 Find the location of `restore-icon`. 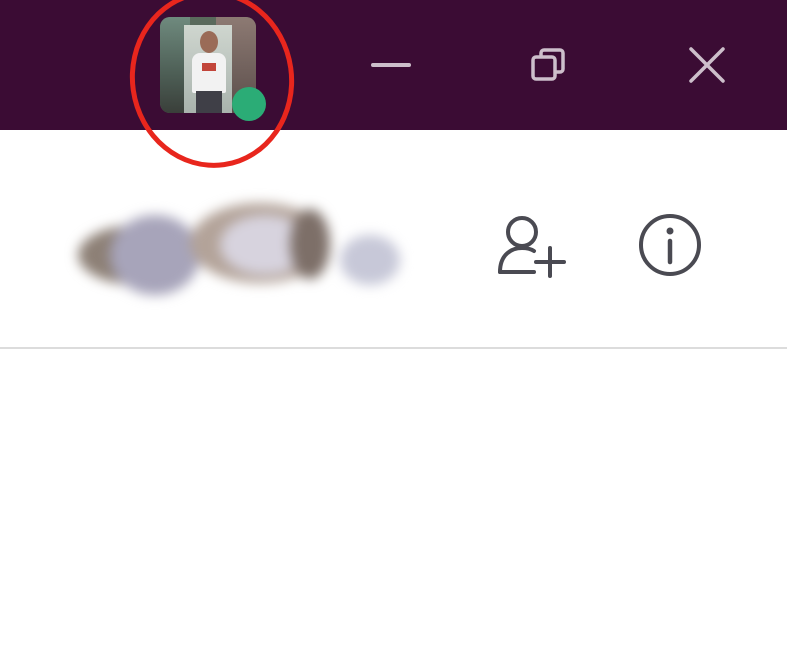

restore-icon is located at coordinates (548, 64).